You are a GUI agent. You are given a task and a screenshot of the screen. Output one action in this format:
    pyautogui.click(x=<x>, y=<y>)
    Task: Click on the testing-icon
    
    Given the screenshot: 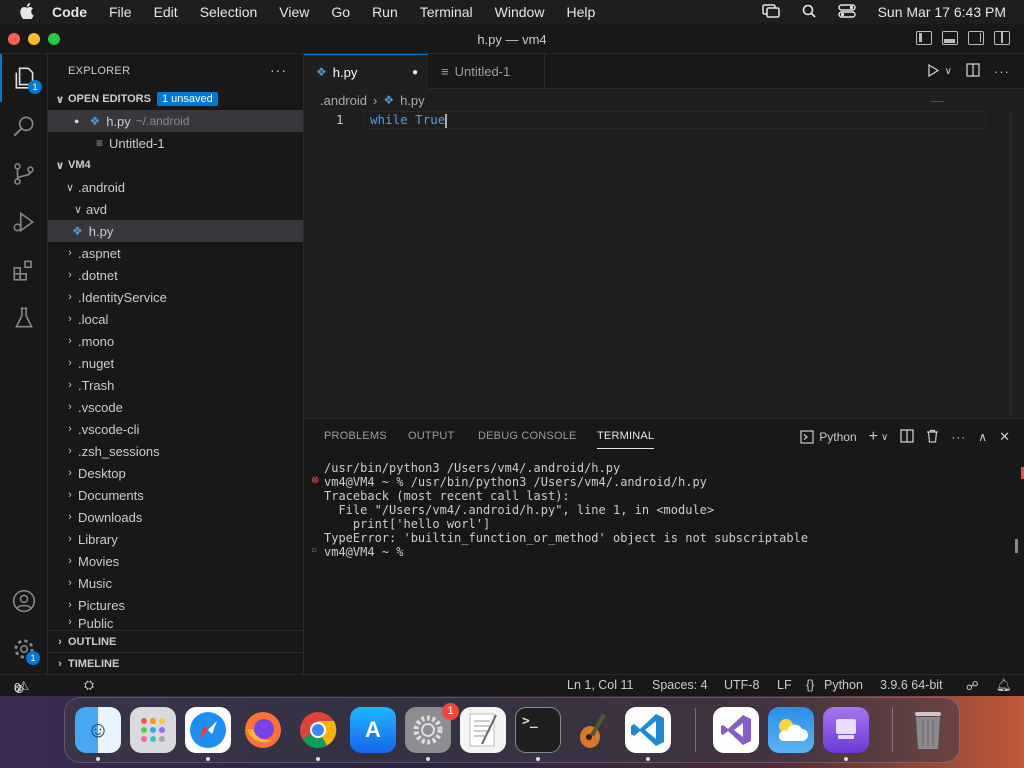 What is the action you would take?
    pyautogui.click(x=24, y=318)
    